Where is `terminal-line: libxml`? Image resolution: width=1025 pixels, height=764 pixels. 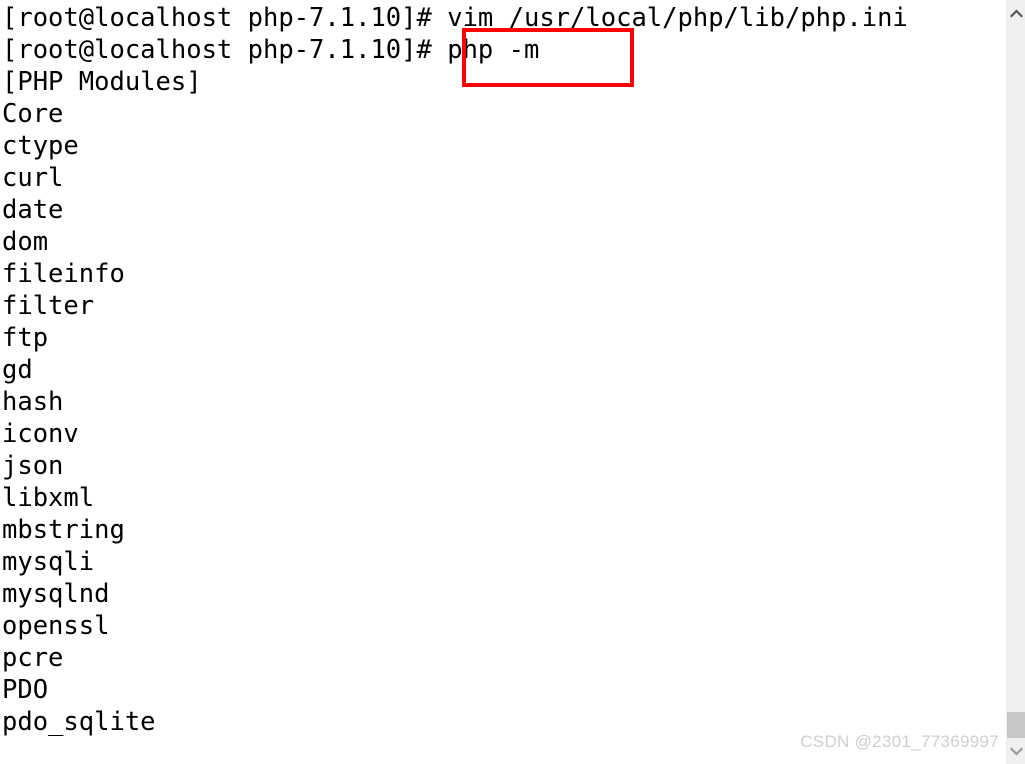 terminal-line: libxml is located at coordinates (48, 498).